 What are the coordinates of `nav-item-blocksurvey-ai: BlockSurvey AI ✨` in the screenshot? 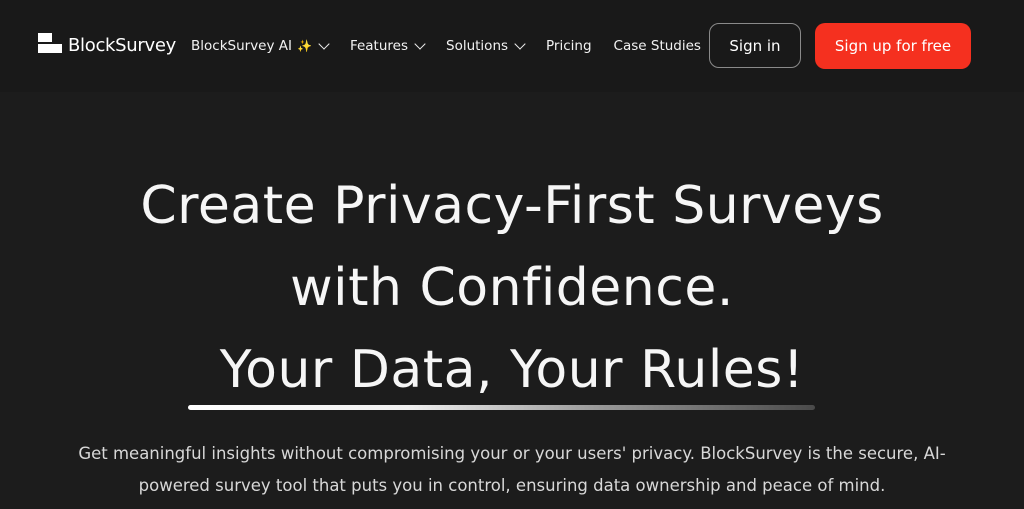 It's located at (260, 46).